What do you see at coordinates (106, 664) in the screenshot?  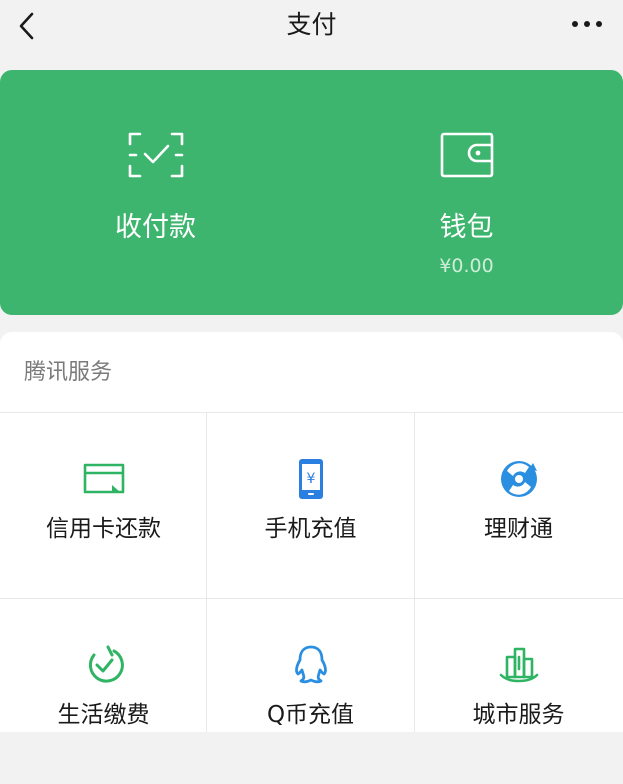 I see `utility-check-icon` at bounding box center [106, 664].